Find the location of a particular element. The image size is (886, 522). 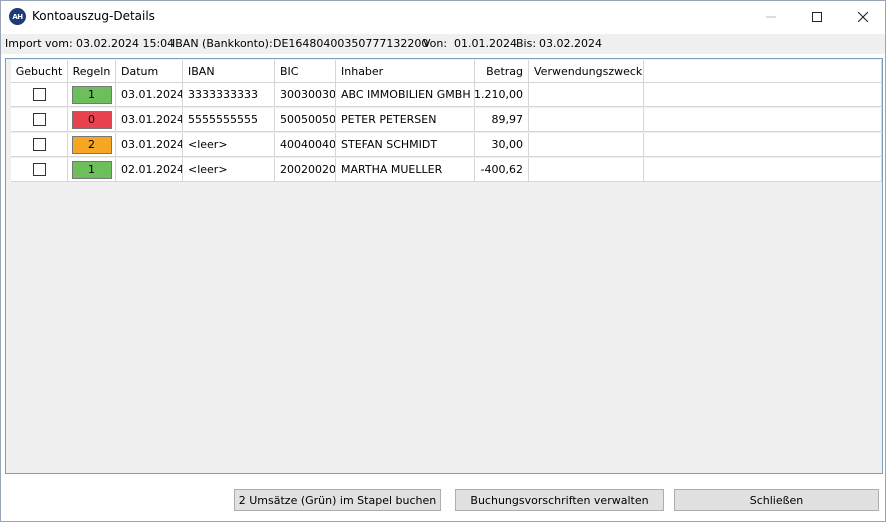

minimize-button is located at coordinates (771, 16).